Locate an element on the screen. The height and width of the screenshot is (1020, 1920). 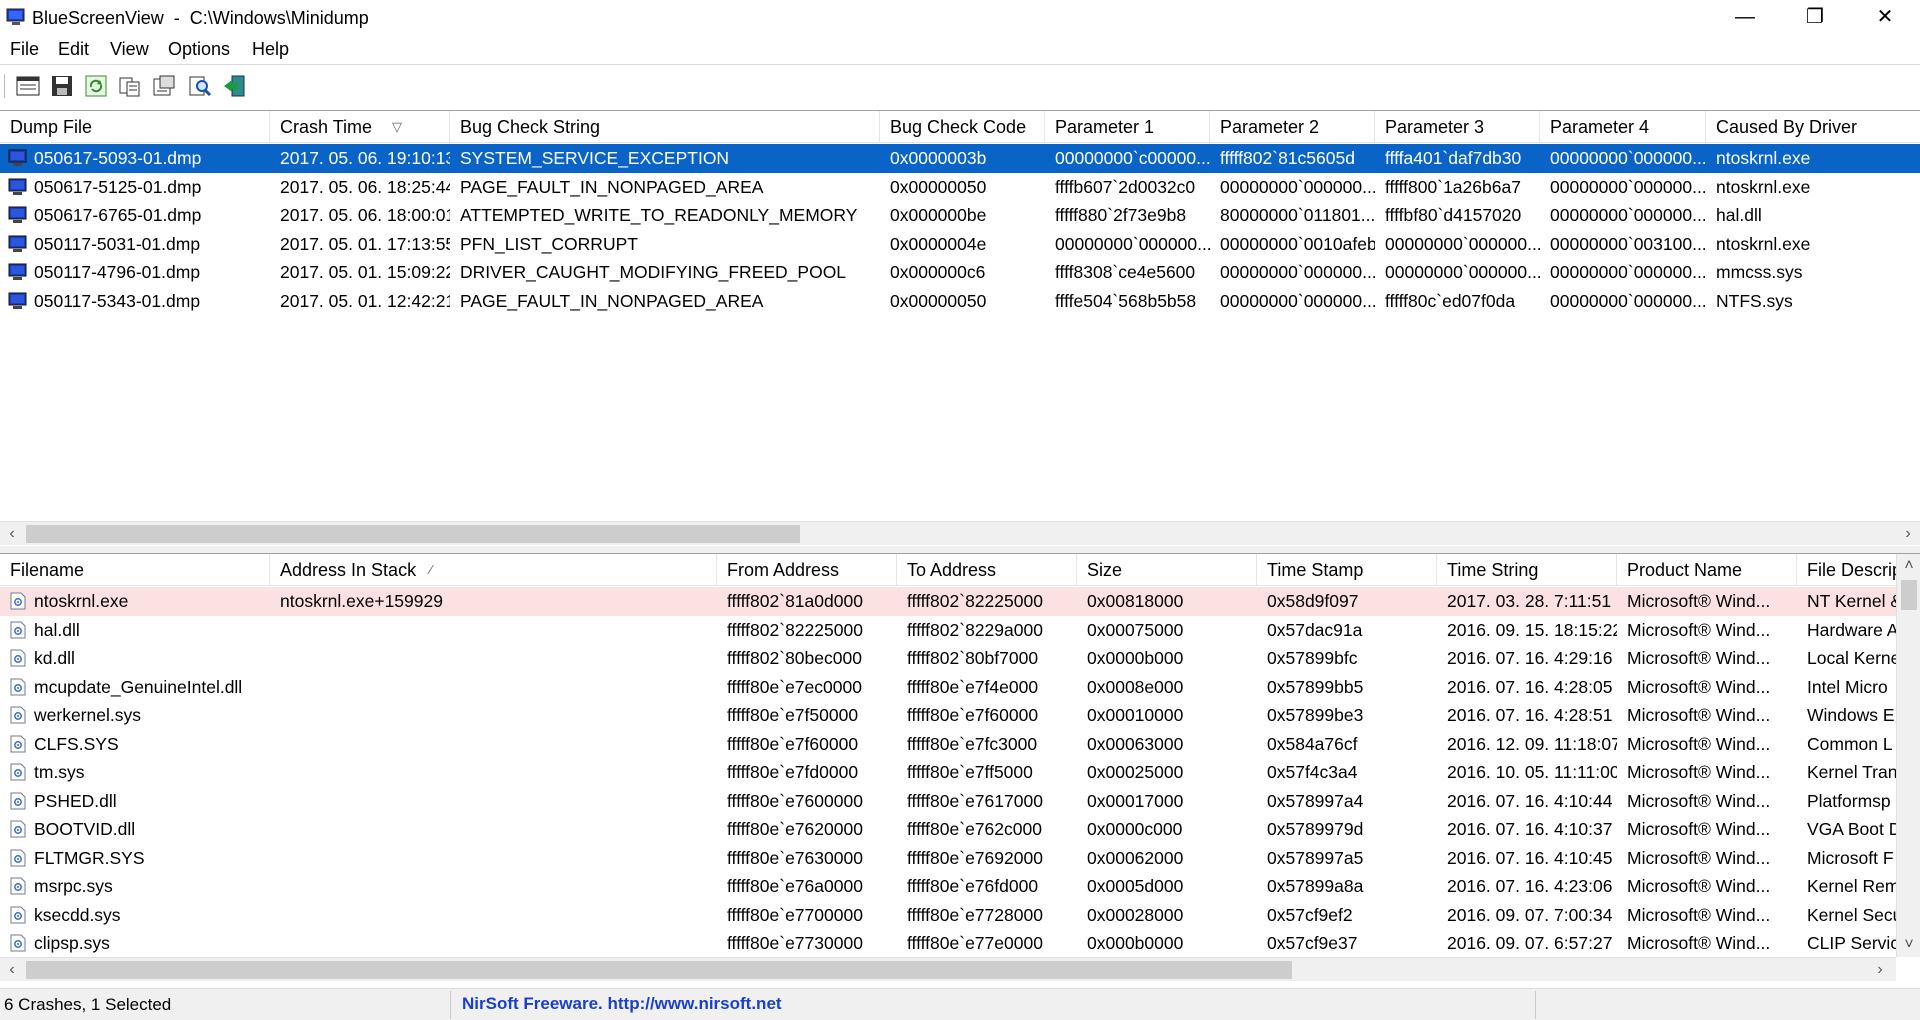
nirsoft-link: NirSoft Freeware. http://www.nirsoft.net is located at coordinates (622, 1004).